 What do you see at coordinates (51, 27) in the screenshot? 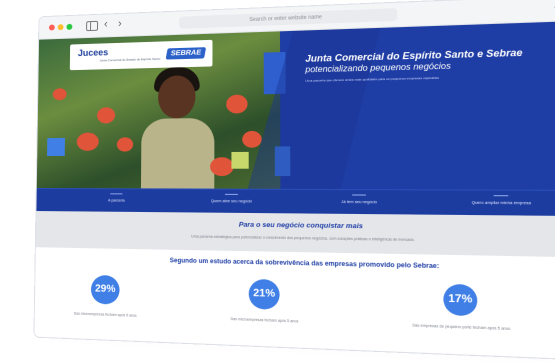
I see `close-window-button` at bounding box center [51, 27].